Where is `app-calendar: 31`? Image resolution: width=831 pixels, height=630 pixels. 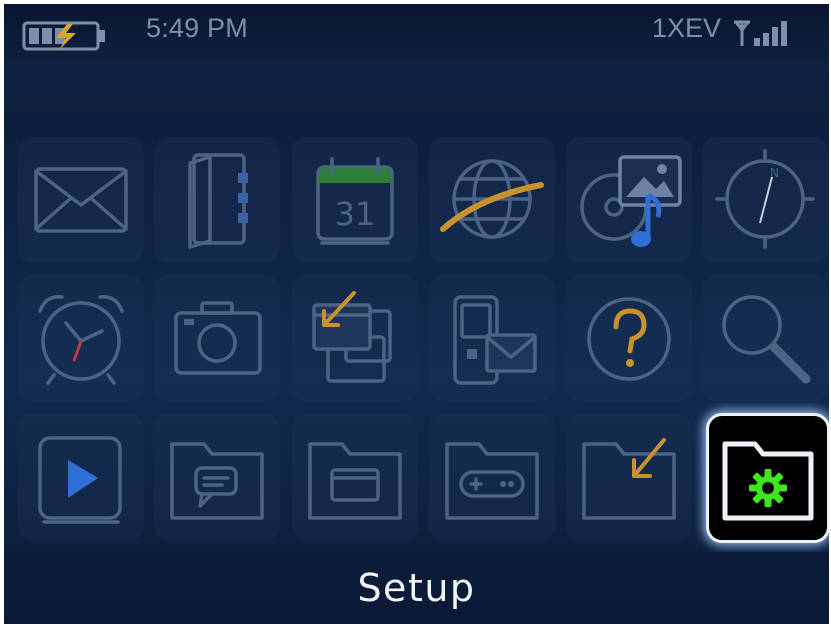
app-calendar: 31 is located at coordinates (355, 200).